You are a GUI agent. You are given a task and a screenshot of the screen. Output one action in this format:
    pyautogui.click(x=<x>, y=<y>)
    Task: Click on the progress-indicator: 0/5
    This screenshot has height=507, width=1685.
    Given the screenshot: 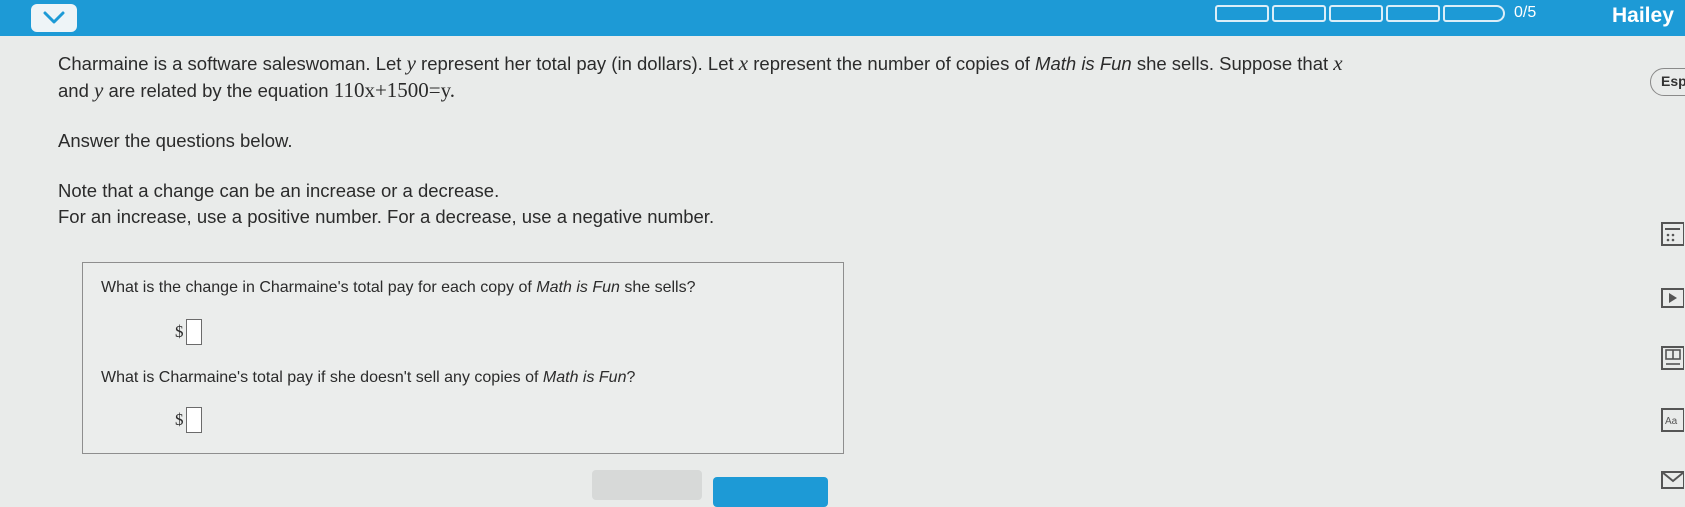 What is the action you would take?
    pyautogui.click(x=1375, y=13)
    